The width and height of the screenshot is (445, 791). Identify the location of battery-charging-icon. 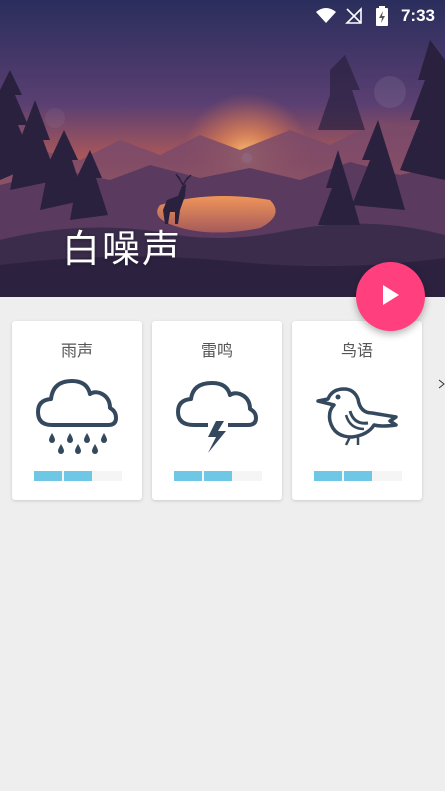
(382, 16).